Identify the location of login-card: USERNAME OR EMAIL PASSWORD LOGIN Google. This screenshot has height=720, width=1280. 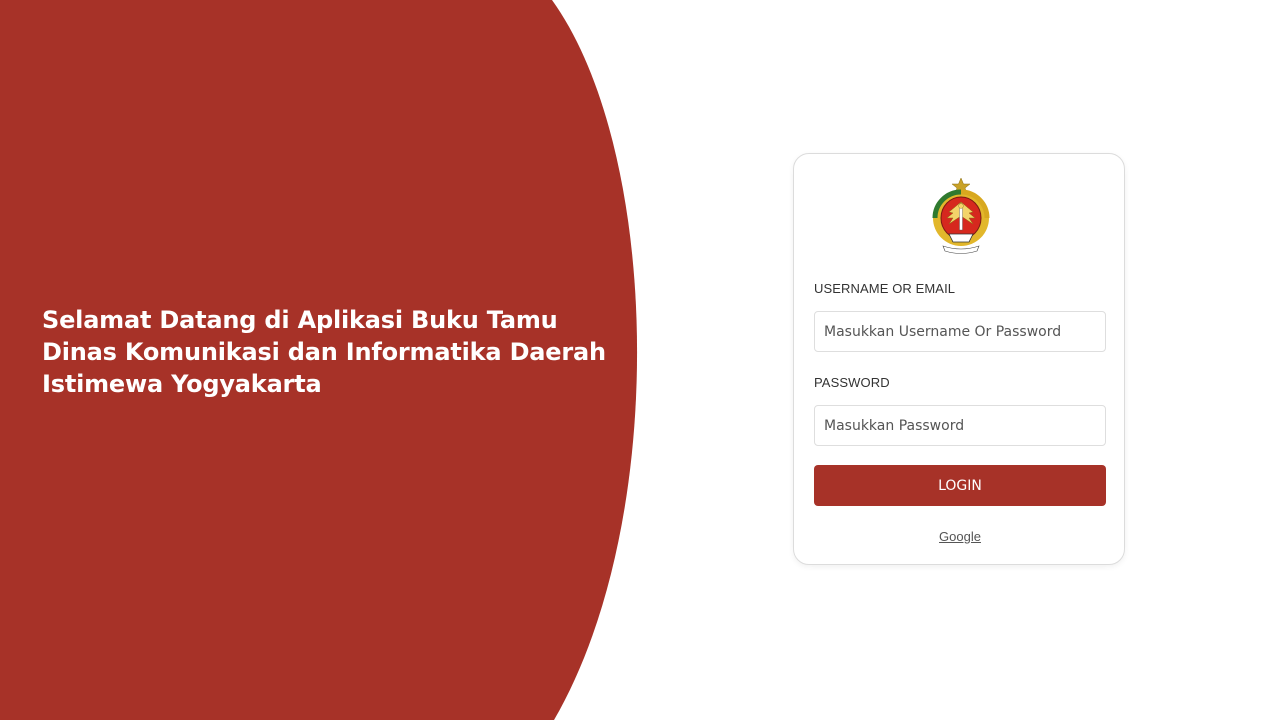
(959, 359).